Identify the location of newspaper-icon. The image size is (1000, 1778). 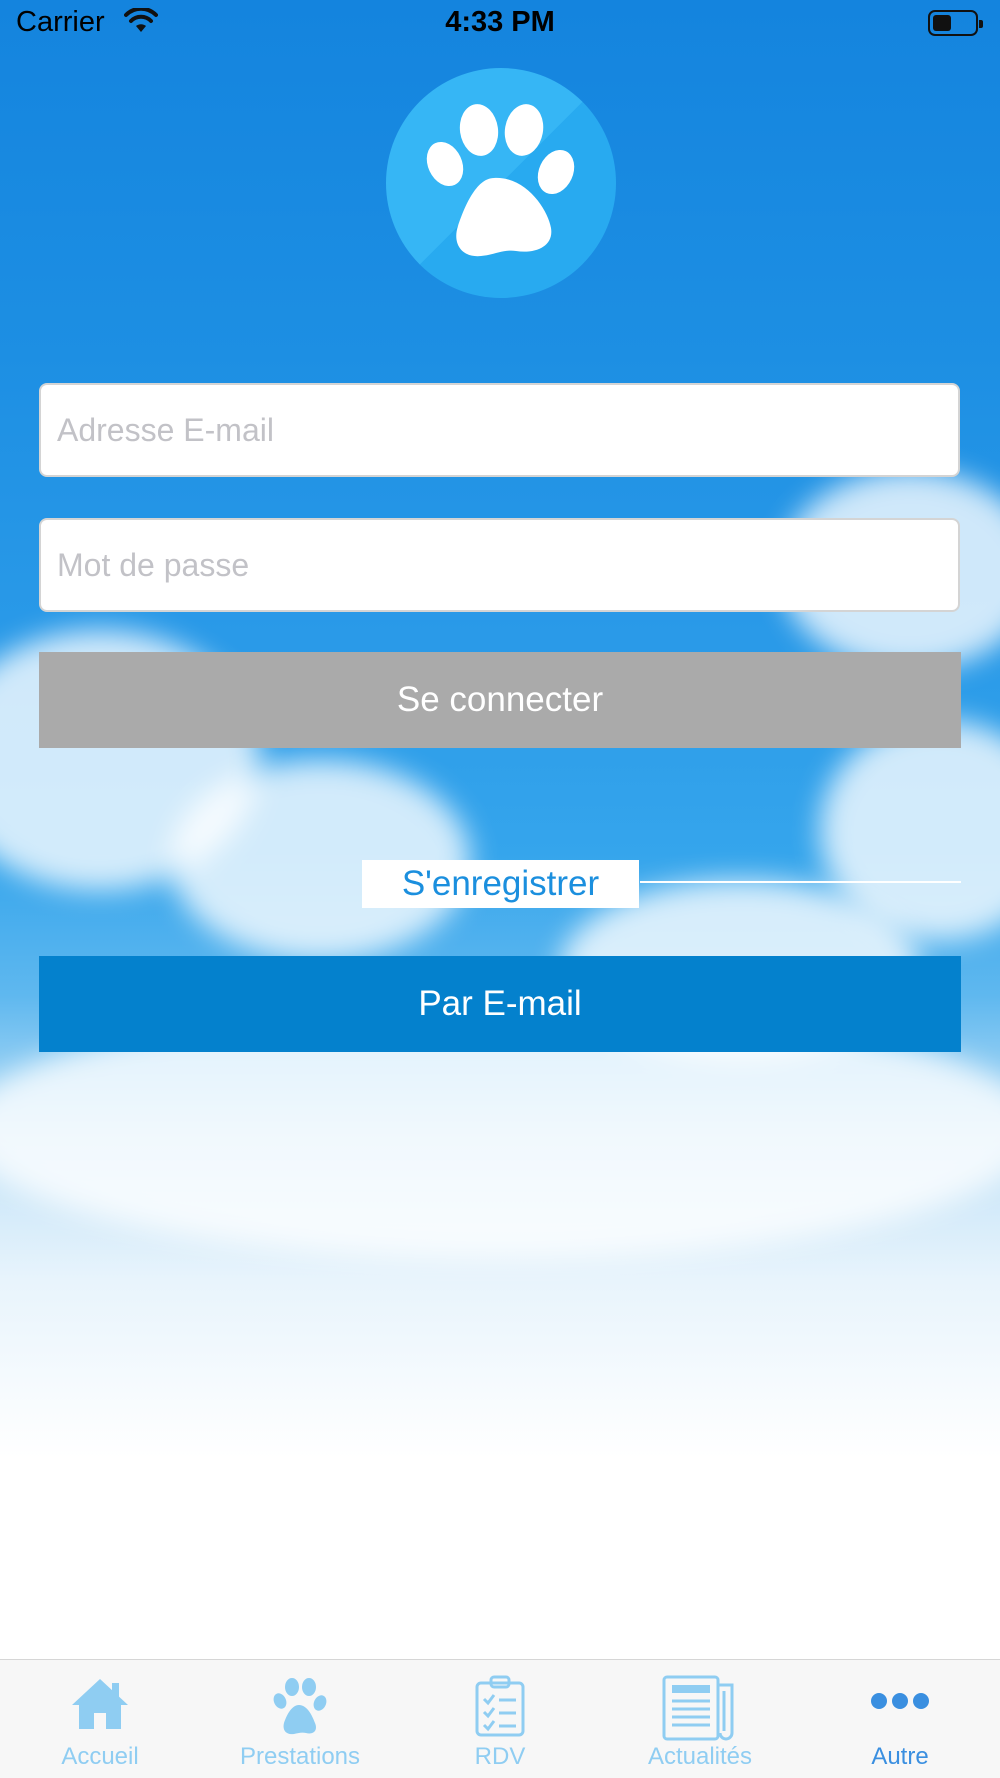
(698, 1708).